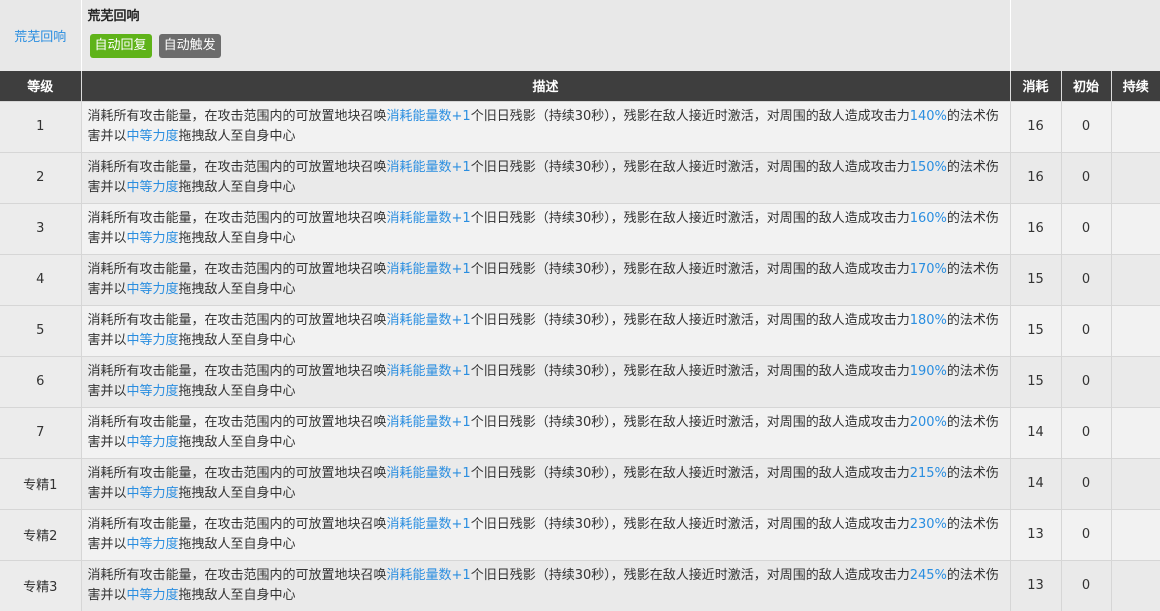 The height and width of the screenshot is (611, 1160). Describe the element at coordinates (928, 422) in the screenshot. I see `desc-highlight-percent: 200%` at that location.